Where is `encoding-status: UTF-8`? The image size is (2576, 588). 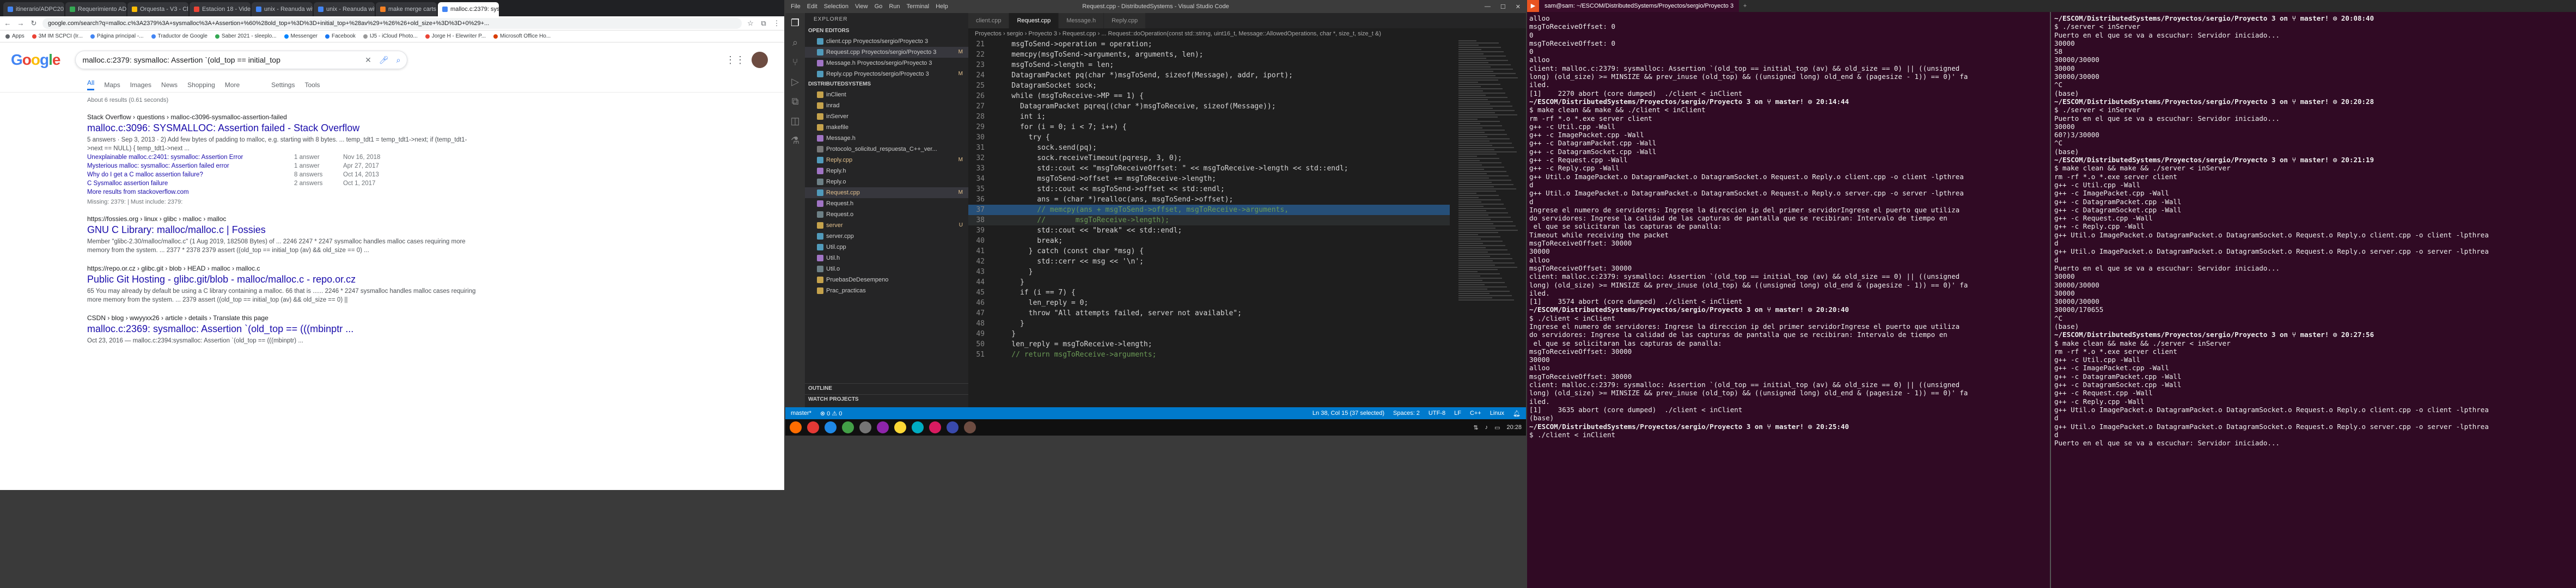
encoding-status: UTF-8 is located at coordinates (1437, 413).